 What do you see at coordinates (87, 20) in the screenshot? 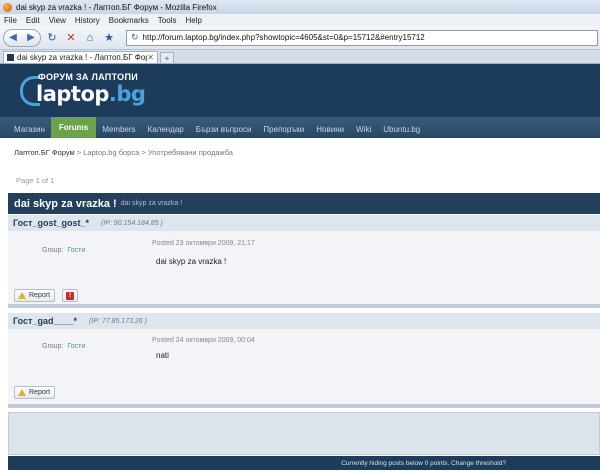
I see `menu-history: History` at bounding box center [87, 20].